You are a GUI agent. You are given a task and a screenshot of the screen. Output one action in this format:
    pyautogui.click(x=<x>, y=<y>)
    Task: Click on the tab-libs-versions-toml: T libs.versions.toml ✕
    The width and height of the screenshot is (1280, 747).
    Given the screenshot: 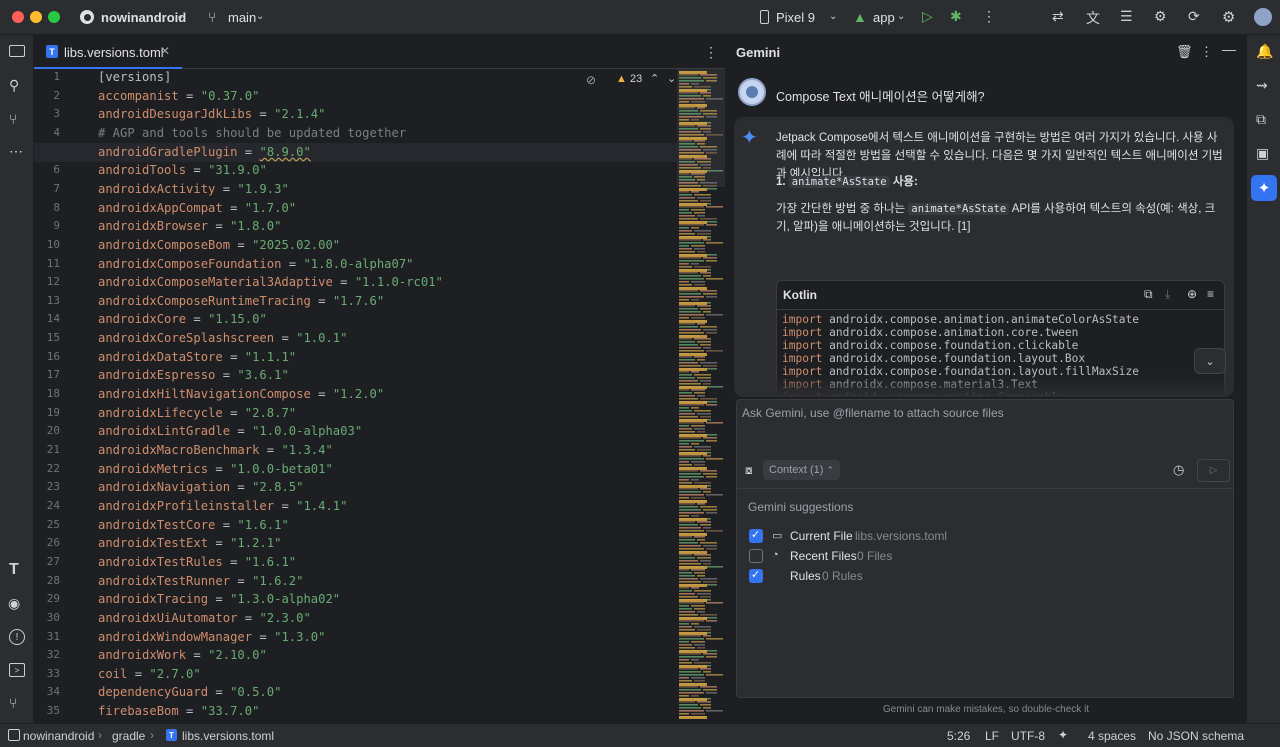 What is the action you would take?
    pyautogui.click(x=108, y=52)
    